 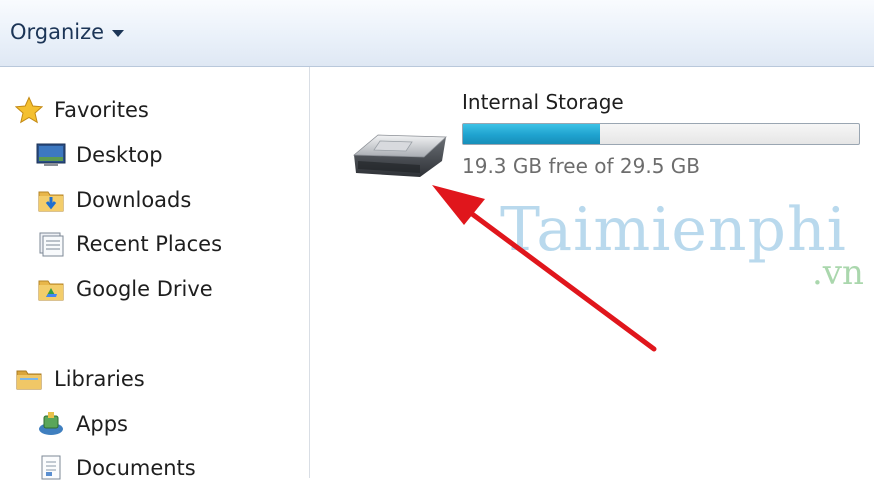 I want to click on chevron-down-icon, so click(x=118, y=33).